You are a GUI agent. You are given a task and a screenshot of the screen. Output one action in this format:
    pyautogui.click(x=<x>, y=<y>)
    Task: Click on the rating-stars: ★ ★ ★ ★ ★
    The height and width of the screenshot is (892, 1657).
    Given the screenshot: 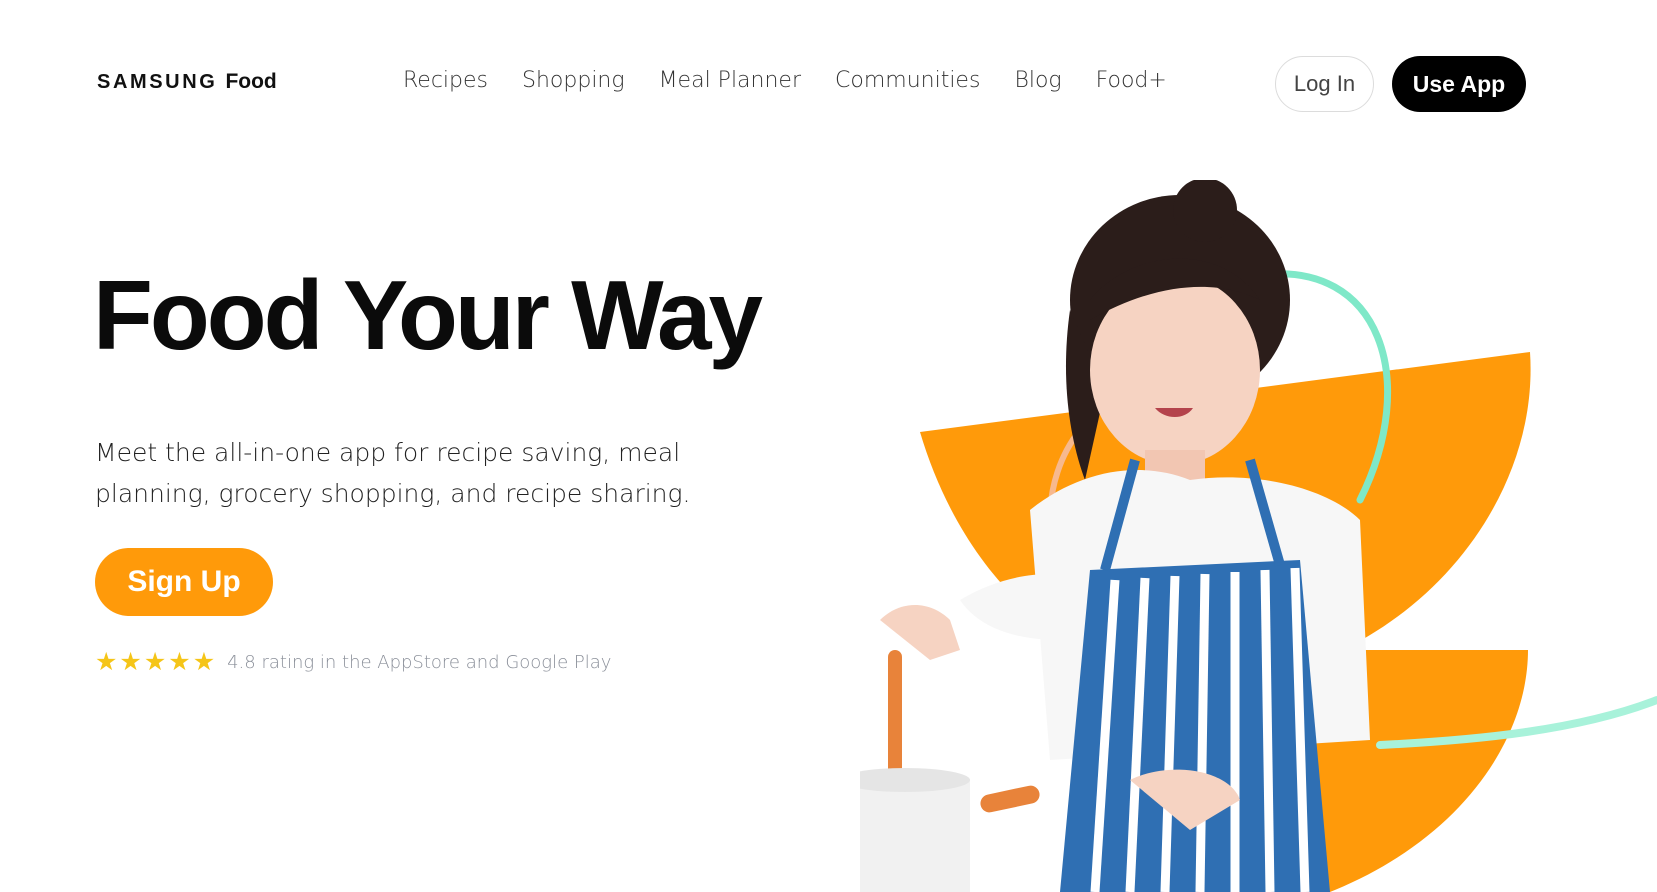 What is the action you would take?
    pyautogui.click(x=155, y=662)
    